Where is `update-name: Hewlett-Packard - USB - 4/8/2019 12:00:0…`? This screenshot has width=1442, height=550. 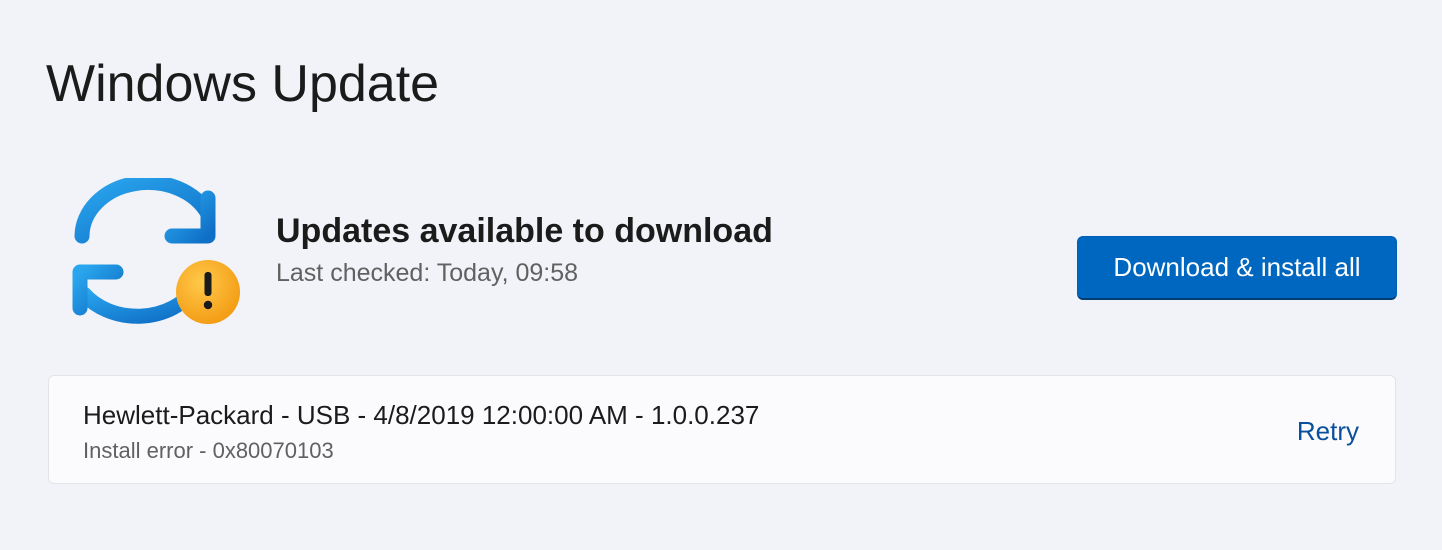 update-name: Hewlett-Packard - USB - 4/8/2019 12:00:0… is located at coordinates (421, 415).